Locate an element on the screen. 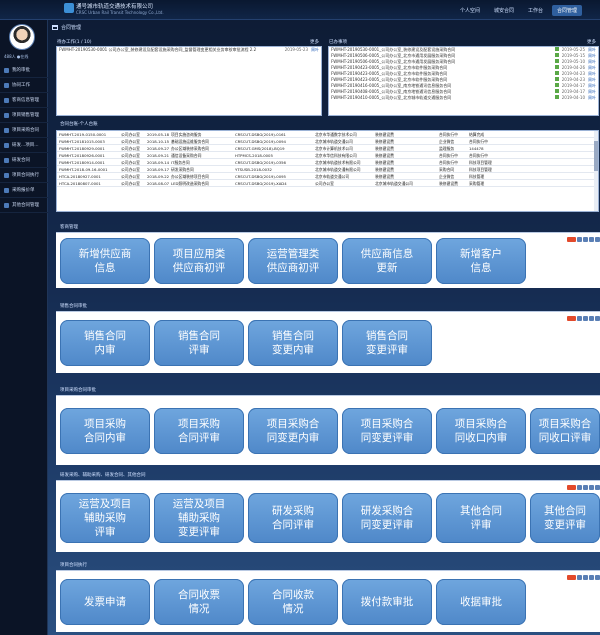 Image resolution: width=600 pixels, height=635 pixels. tile-receipt-approval: 收据审批 is located at coordinates (481, 602).